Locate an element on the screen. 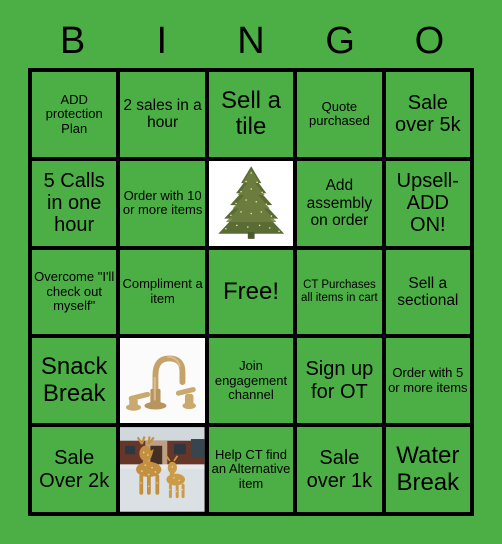  bingo-cell-o5: Water Break is located at coordinates (427, 469).